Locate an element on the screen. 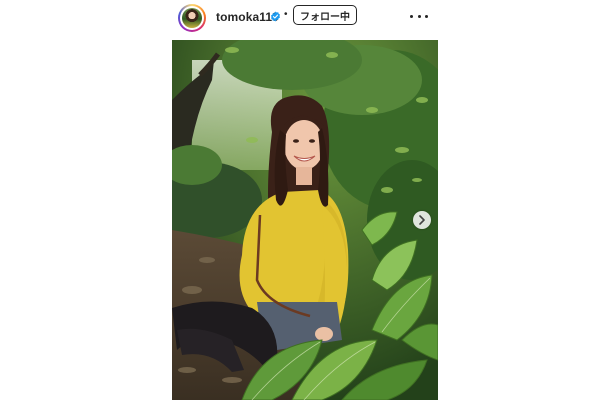 Image resolution: width=610 pixels, height=400 pixels. profile-avatar is located at coordinates (192, 18).